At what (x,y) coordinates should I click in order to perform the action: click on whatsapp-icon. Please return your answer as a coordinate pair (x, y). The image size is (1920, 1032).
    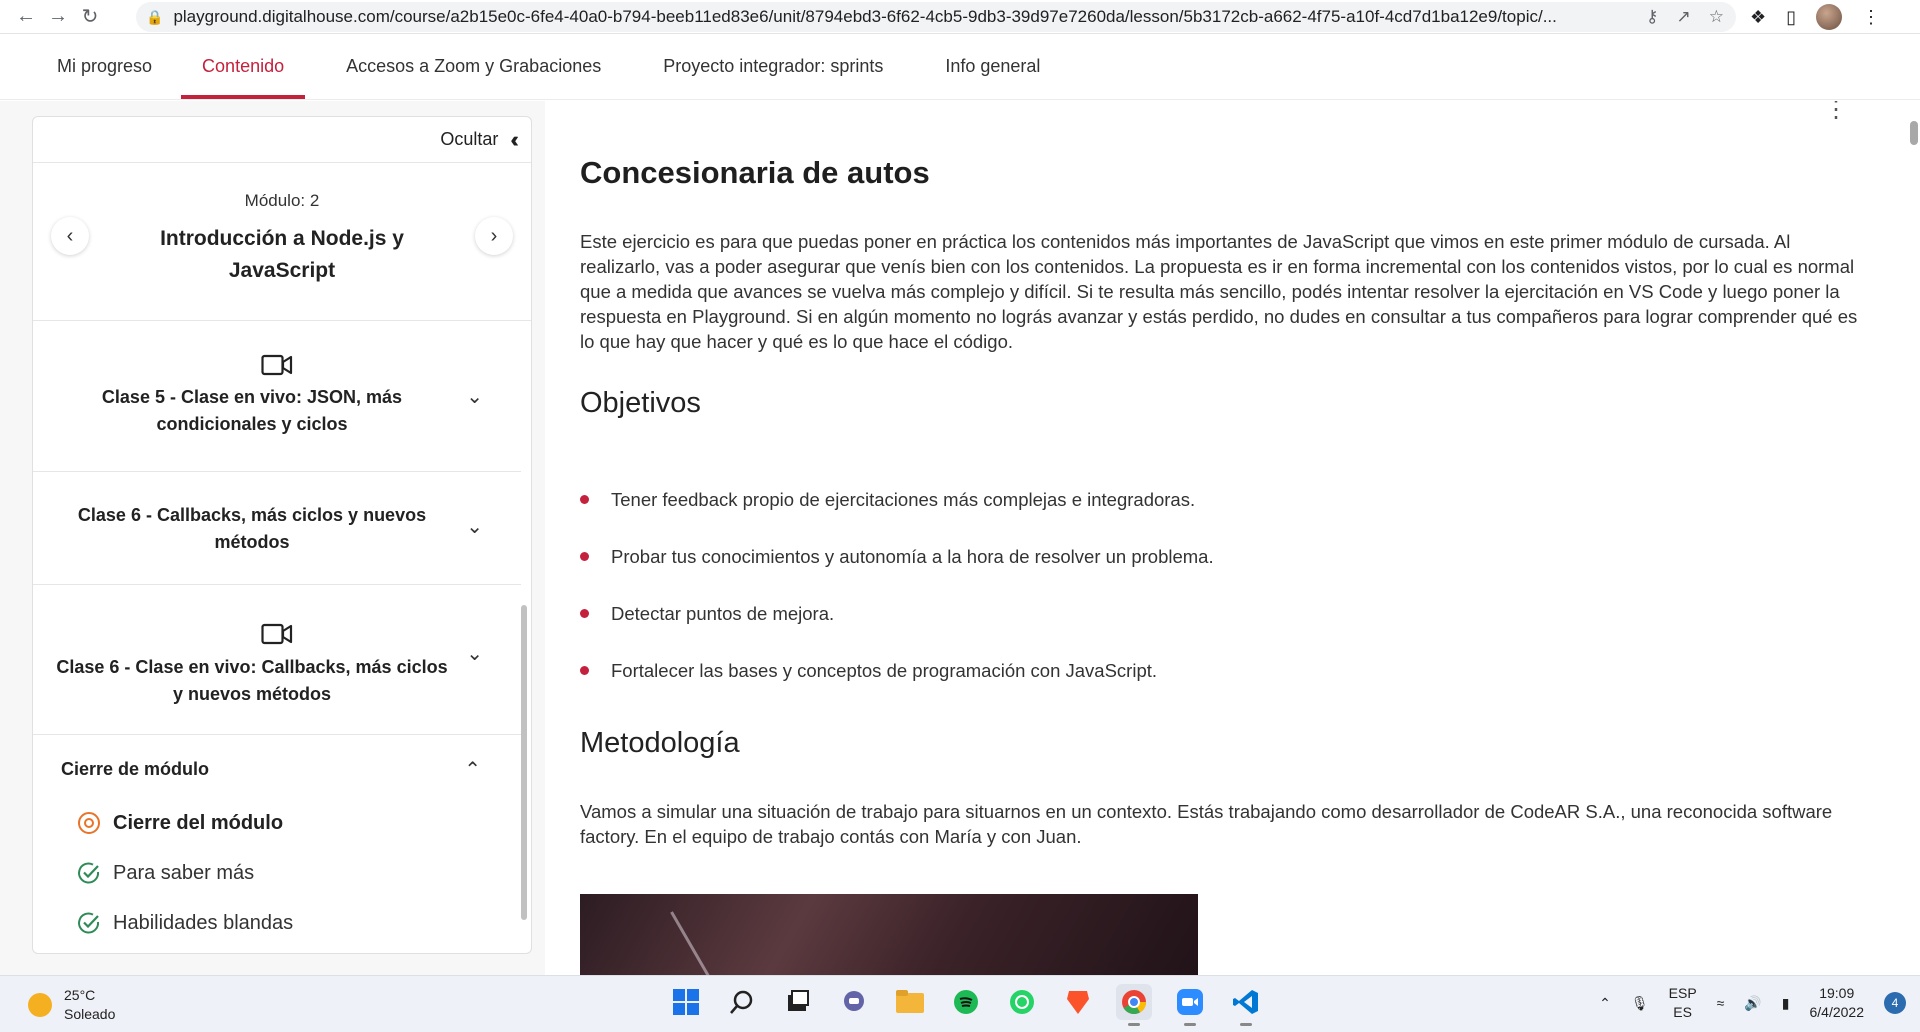
    Looking at the image, I should click on (1022, 1002).